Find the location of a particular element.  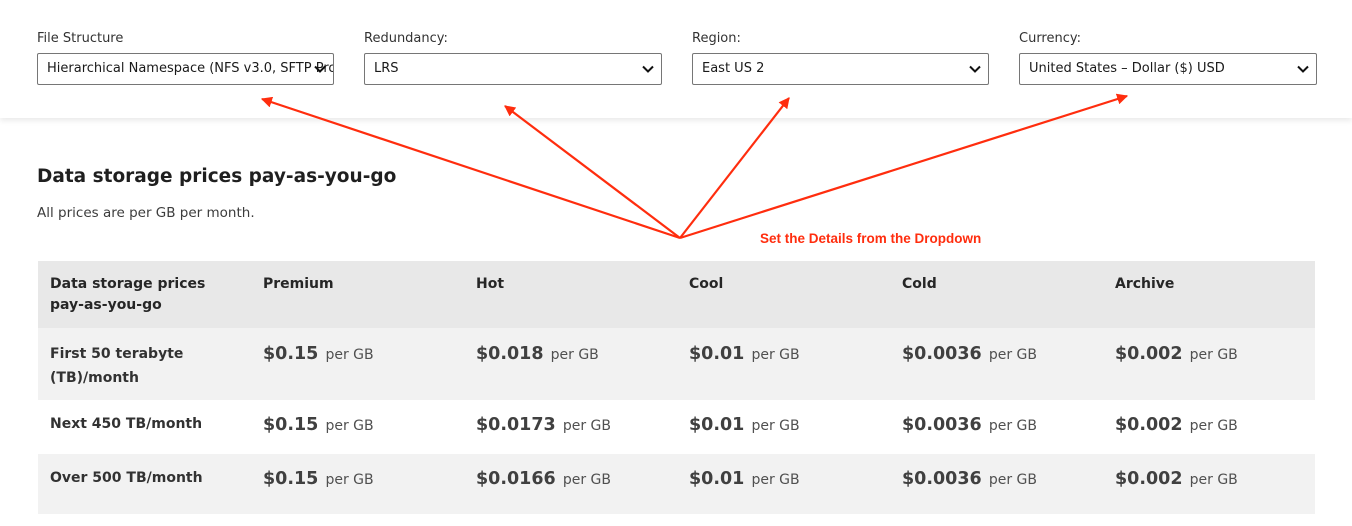

arrow-to-region is located at coordinates (734, 168).